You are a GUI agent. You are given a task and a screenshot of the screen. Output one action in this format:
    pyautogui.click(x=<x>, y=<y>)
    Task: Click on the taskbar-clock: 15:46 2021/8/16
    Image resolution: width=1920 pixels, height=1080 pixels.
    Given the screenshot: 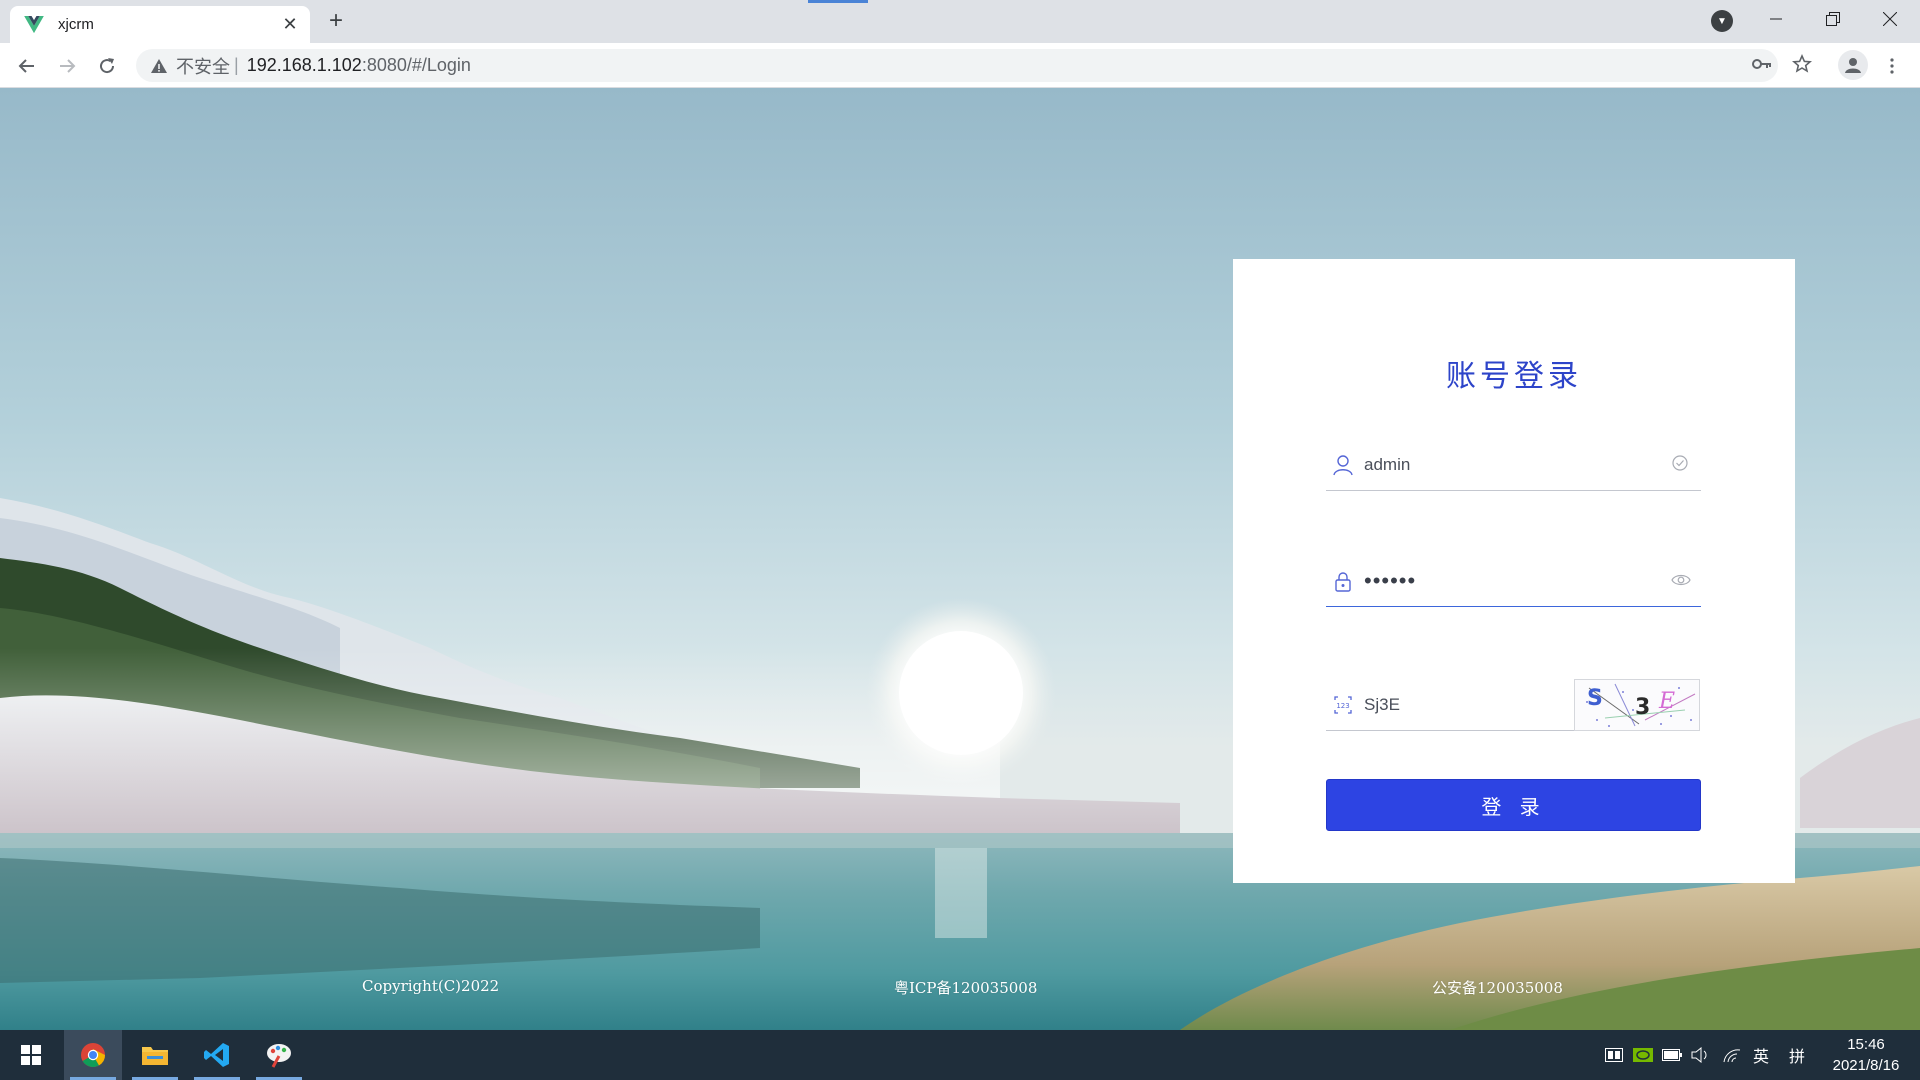 What is the action you would take?
    pyautogui.click(x=1866, y=1055)
    